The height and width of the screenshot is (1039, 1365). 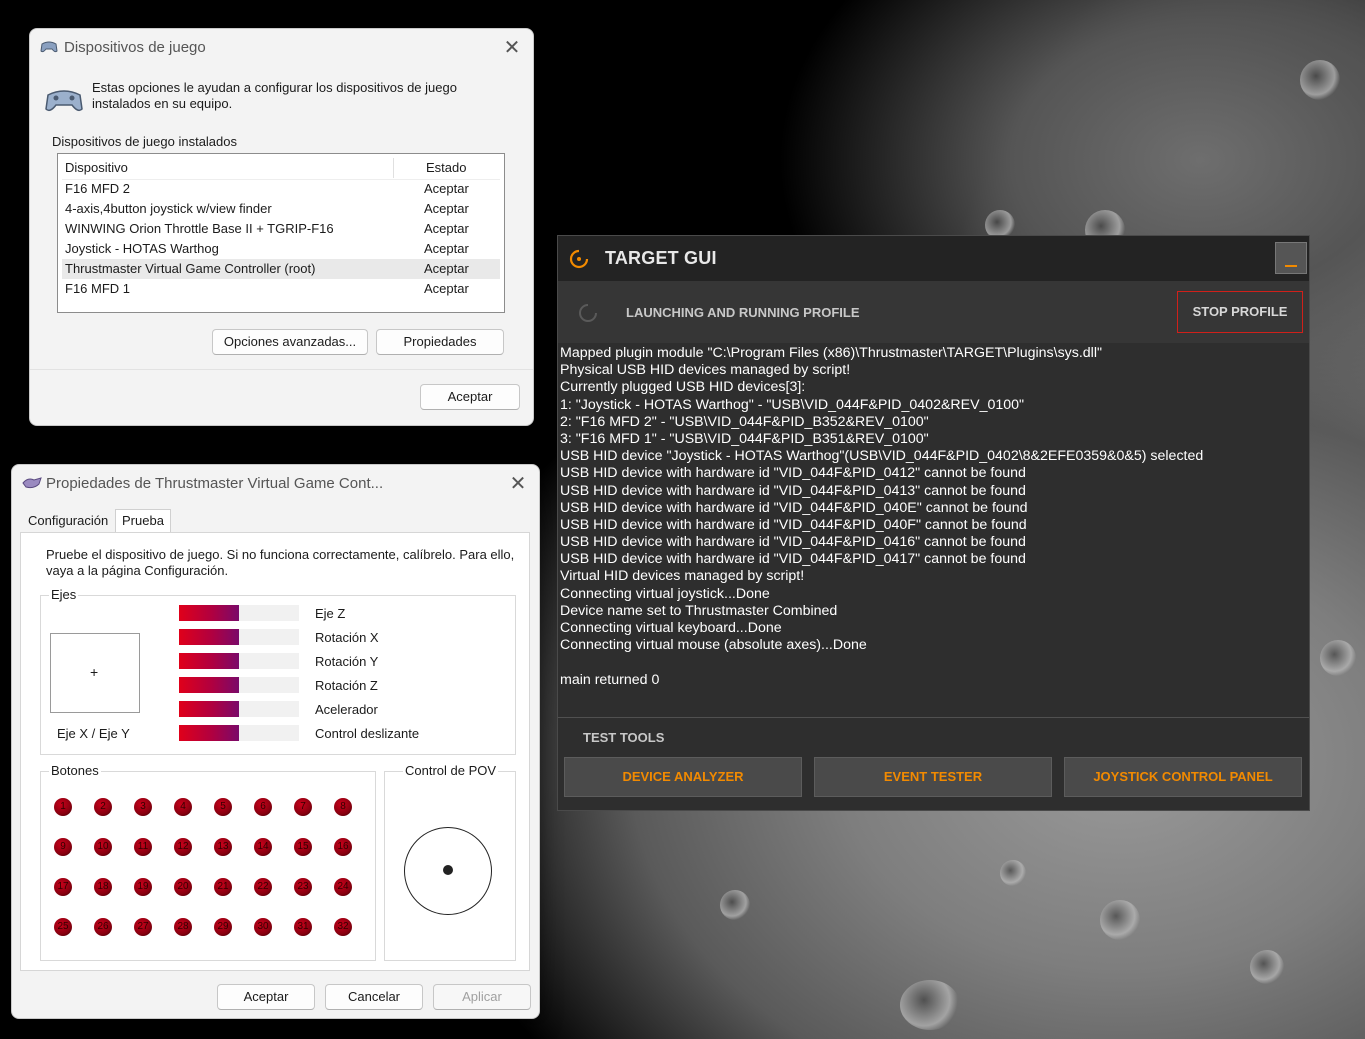 What do you see at coordinates (223, 847) in the screenshot?
I see `joystick-button-13: 13` at bounding box center [223, 847].